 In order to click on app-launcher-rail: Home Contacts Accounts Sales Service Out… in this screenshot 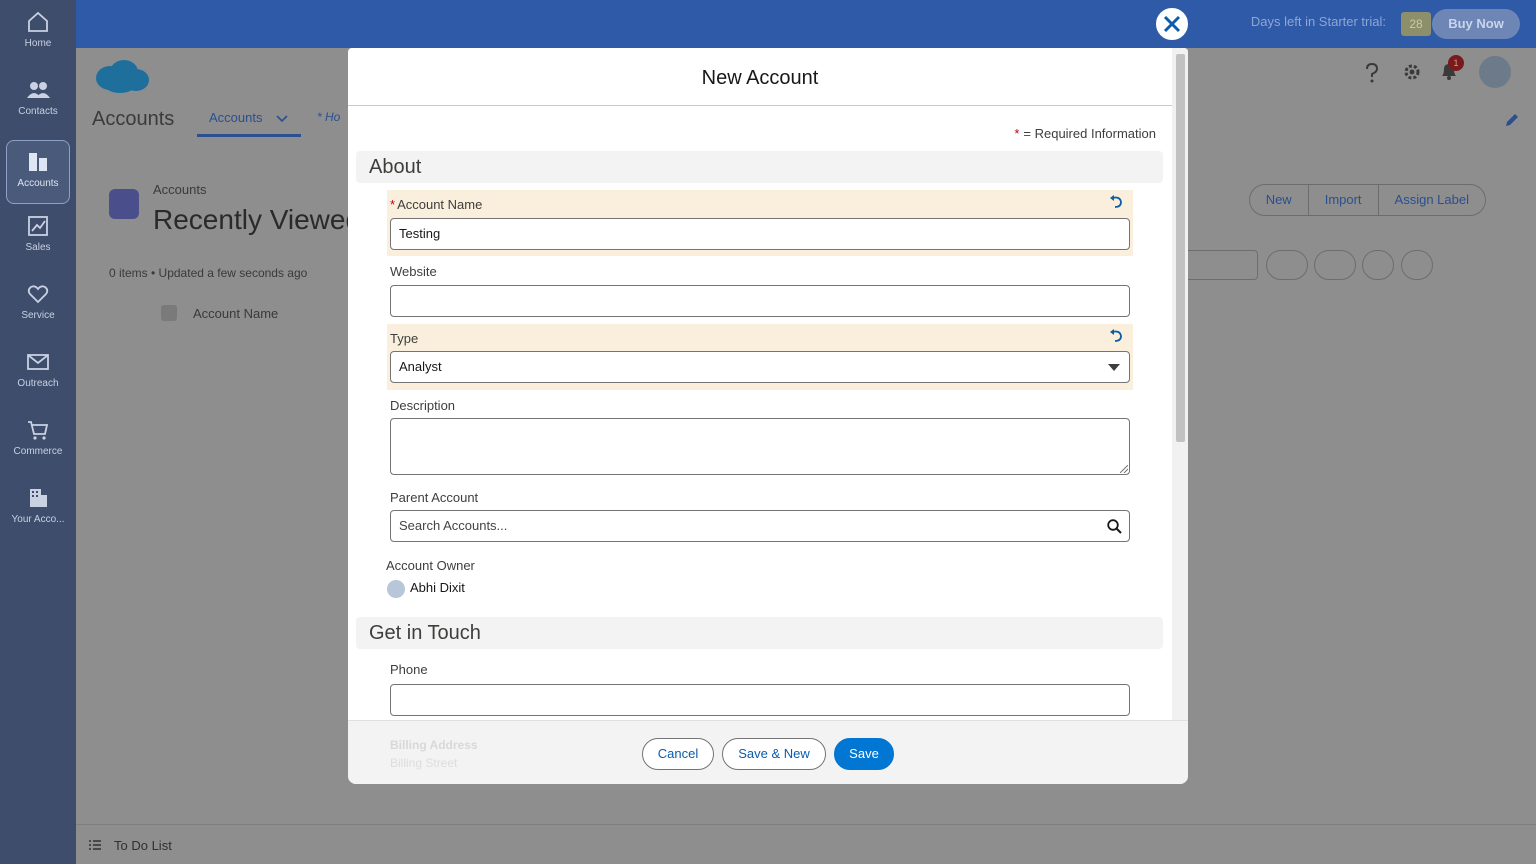, I will do `click(38, 432)`.